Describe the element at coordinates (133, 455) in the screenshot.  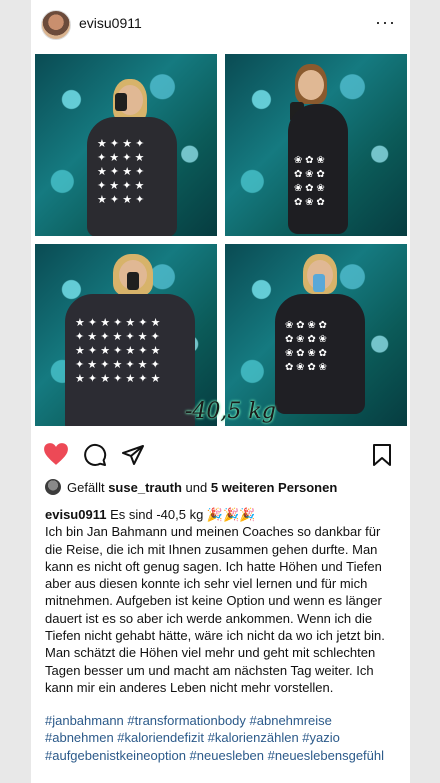
I see `share-icon` at that location.